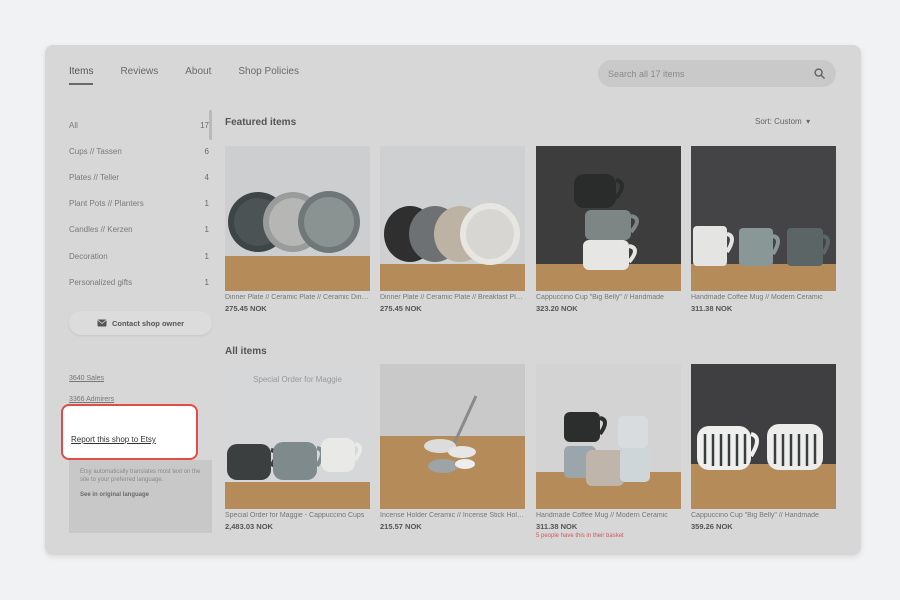 The image size is (900, 600). I want to click on product-price: 323.20 NOK, so click(557, 308).